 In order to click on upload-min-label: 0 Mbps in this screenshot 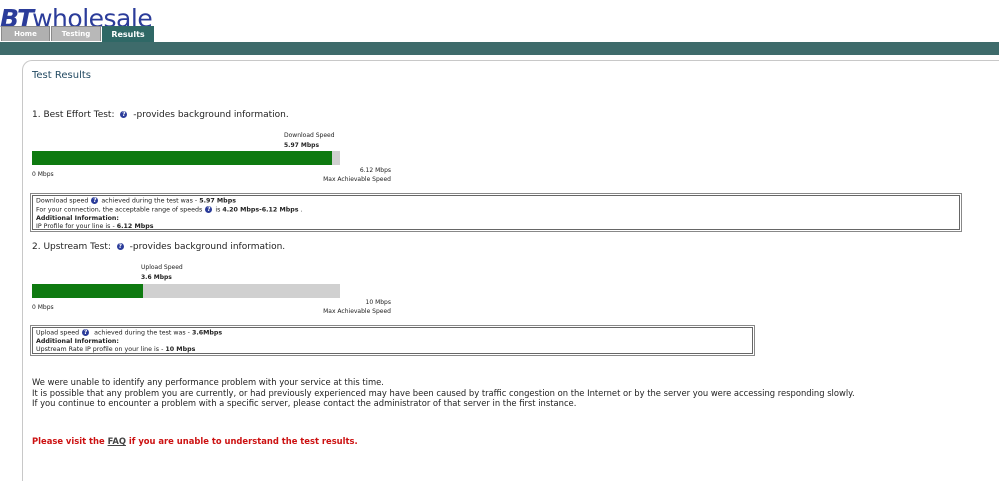, I will do `click(43, 307)`.